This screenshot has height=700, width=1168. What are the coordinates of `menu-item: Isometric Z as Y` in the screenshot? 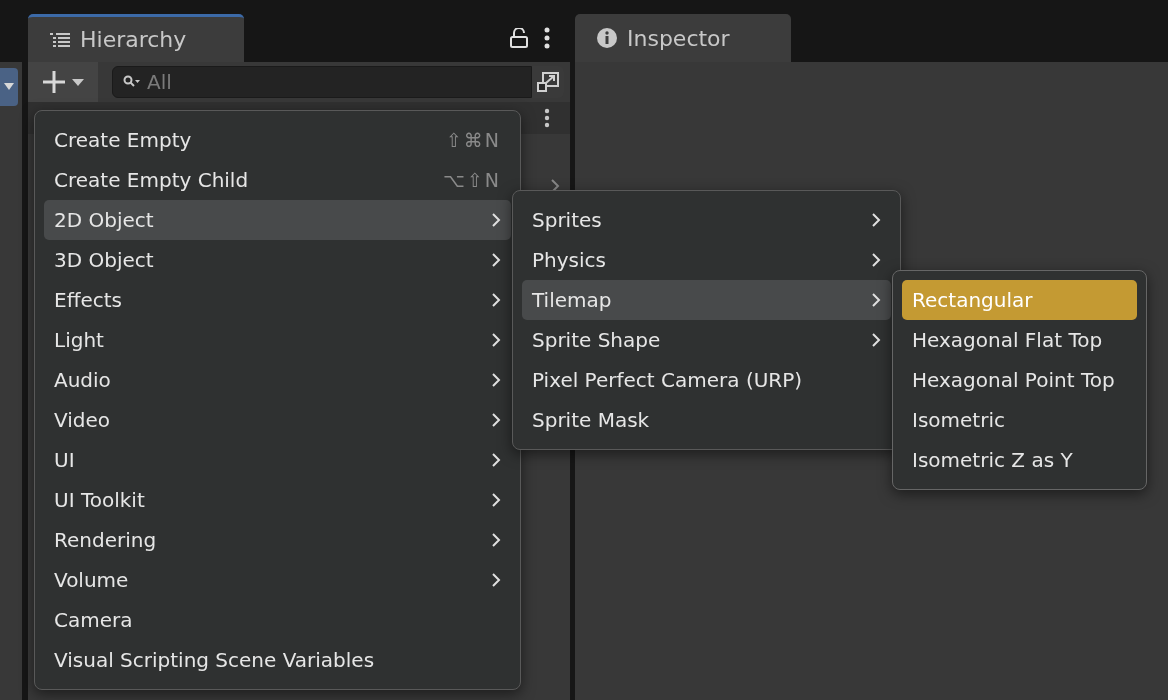 It's located at (1019, 460).